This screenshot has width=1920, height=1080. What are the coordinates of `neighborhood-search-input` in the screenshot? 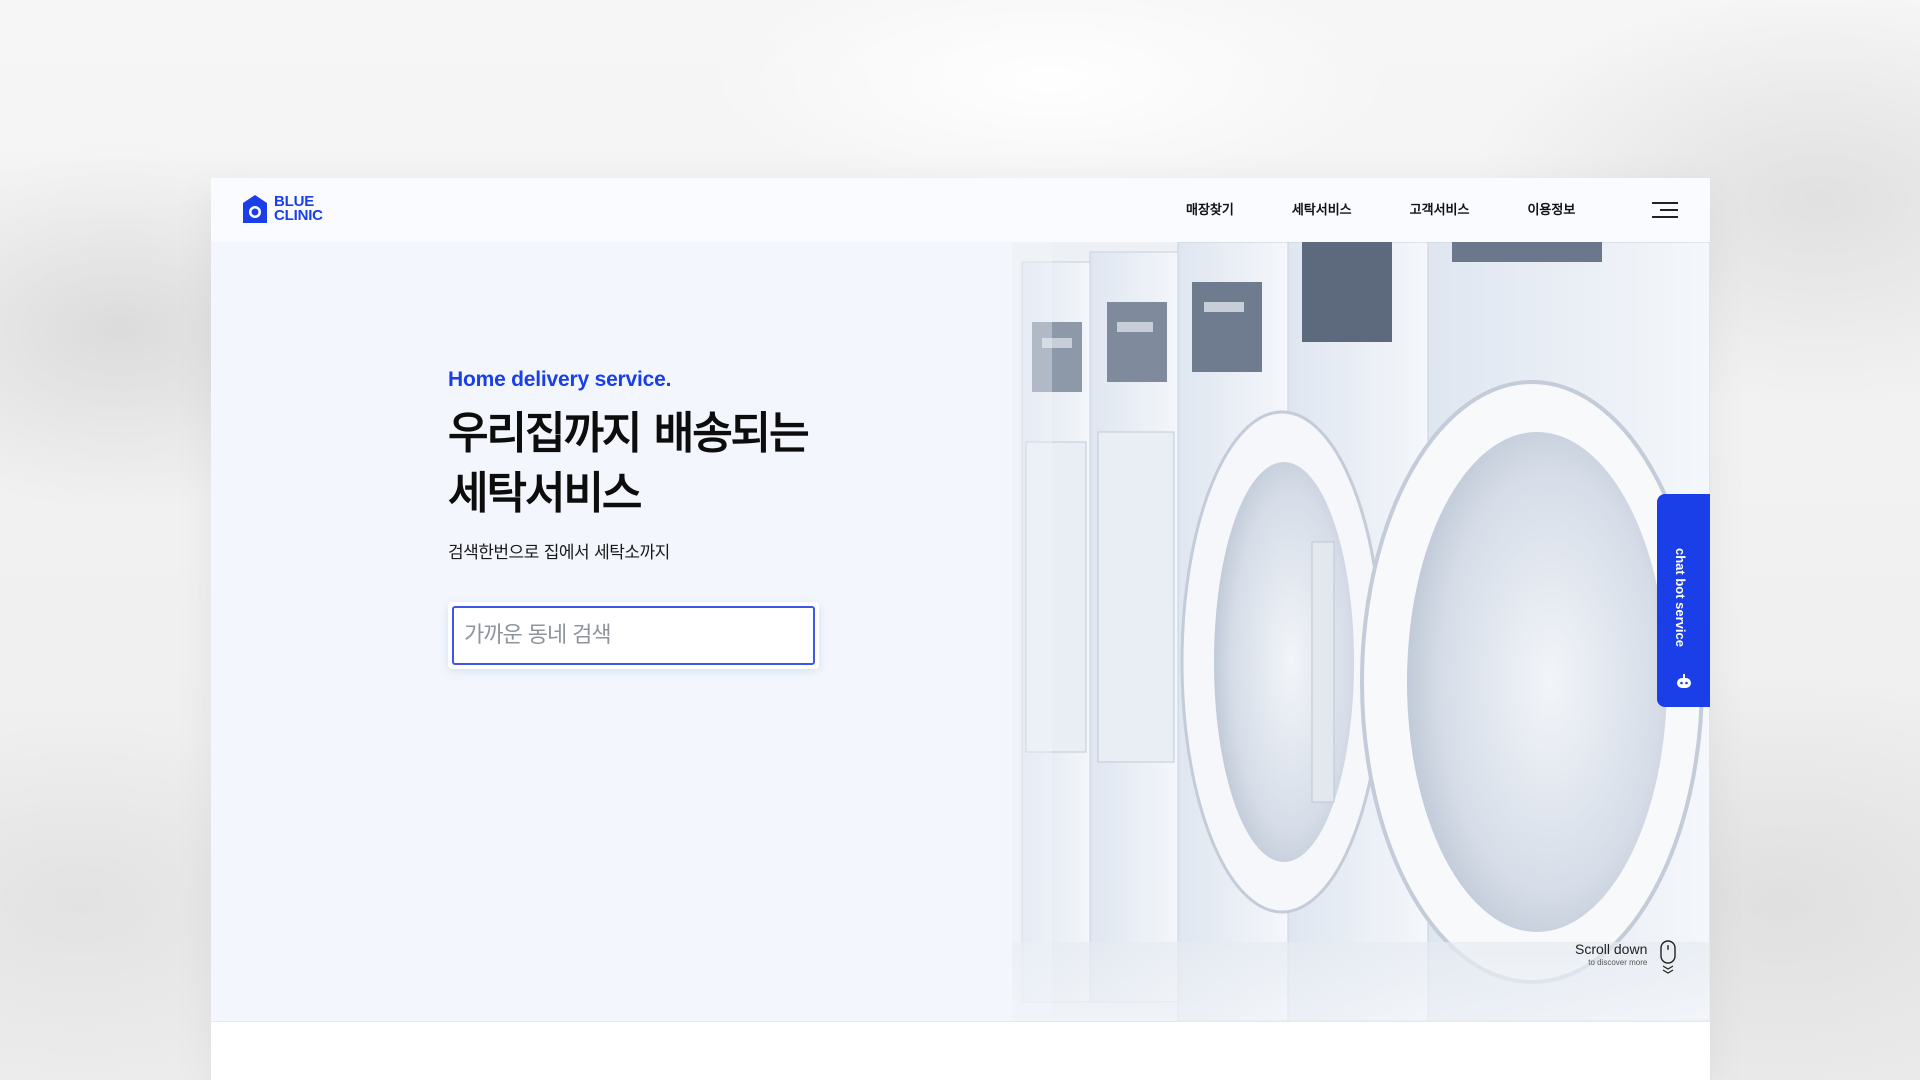 It's located at (633, 635).